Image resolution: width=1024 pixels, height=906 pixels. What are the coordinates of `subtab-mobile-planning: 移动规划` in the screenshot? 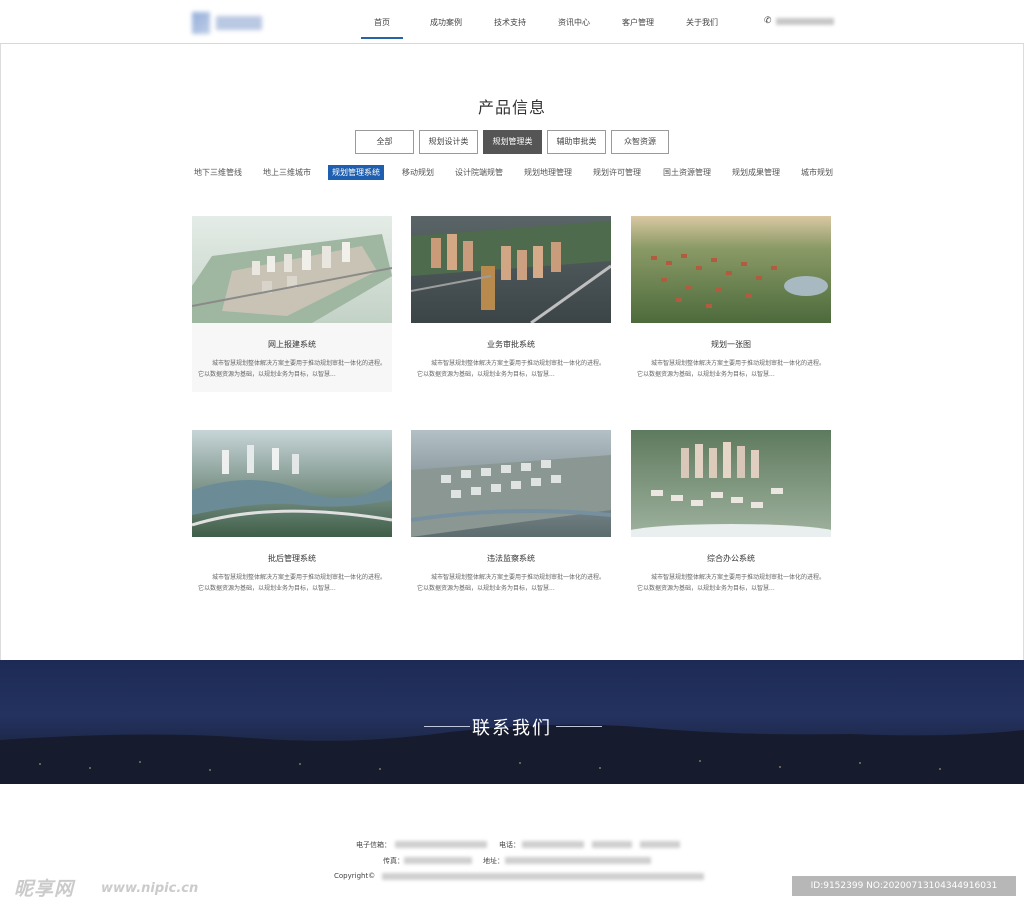 It's located at (418, 172).